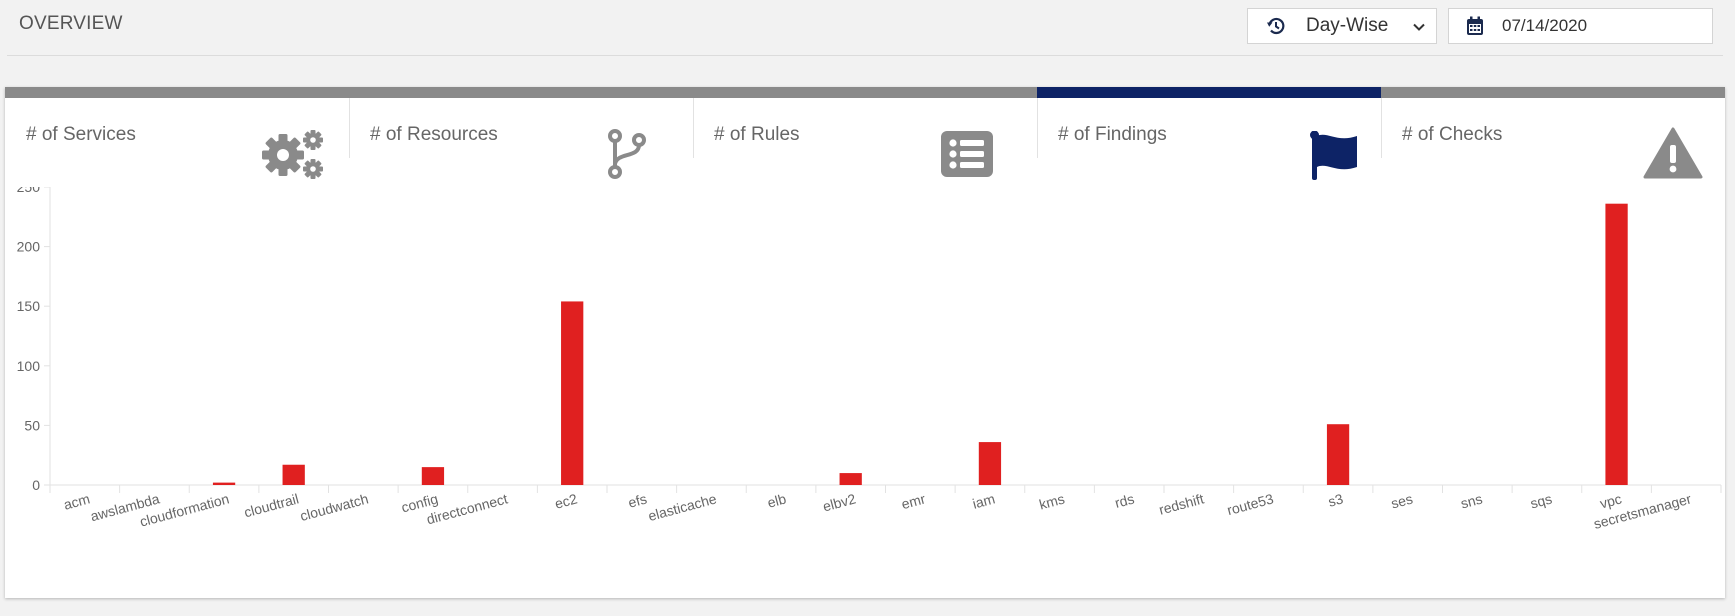 The width and height of the screenshot is (1735, 616). What do you see at coordinates (1541, 500) in the screenshot?
I see `x-tick-label: sqs` at bounding box center [1541, 500].